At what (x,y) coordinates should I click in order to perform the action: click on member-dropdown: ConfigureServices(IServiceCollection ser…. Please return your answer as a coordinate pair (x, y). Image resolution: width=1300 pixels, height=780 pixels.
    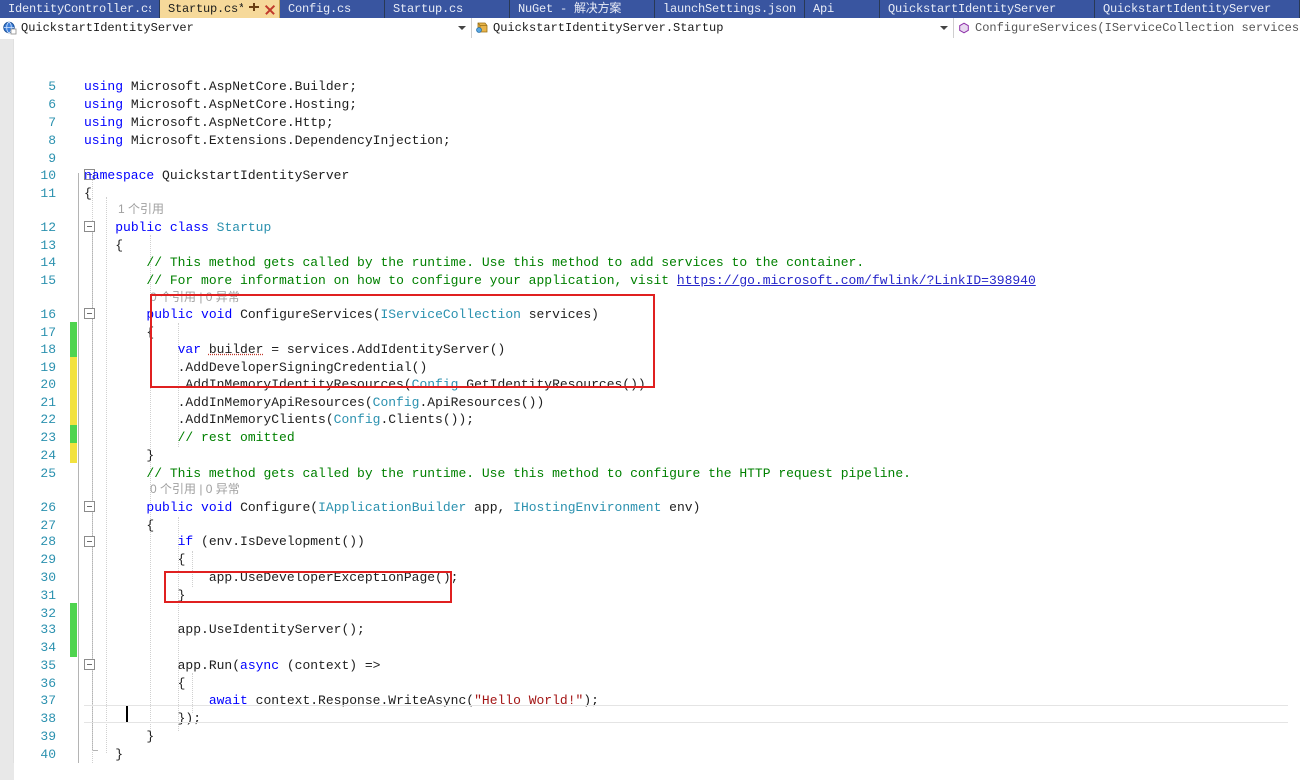
    Looking at the image, I should click on (1127, 28).